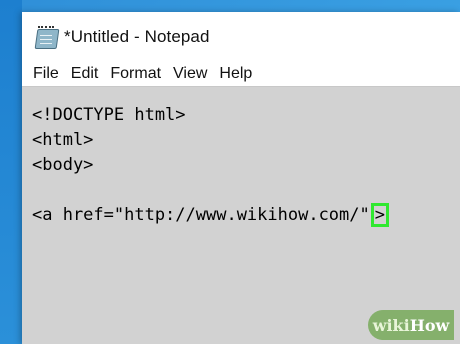 The height and width of the screenshot is (344, 460). Describe the element at coordinates (63, 140) in the screenshot. I see `code-line: <html>` at that location.